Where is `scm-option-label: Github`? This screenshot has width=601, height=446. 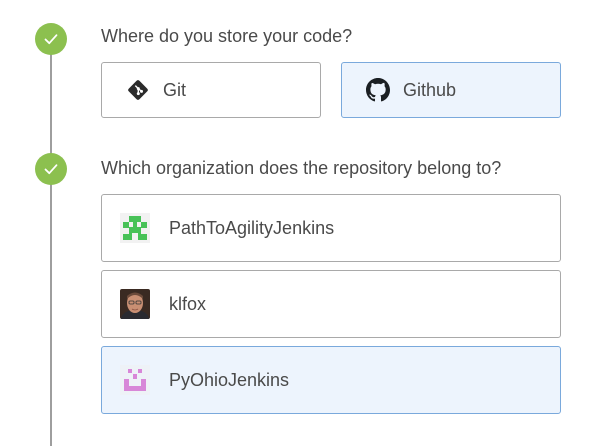
scm-option-label: Github is located at coordinates (430, 89).